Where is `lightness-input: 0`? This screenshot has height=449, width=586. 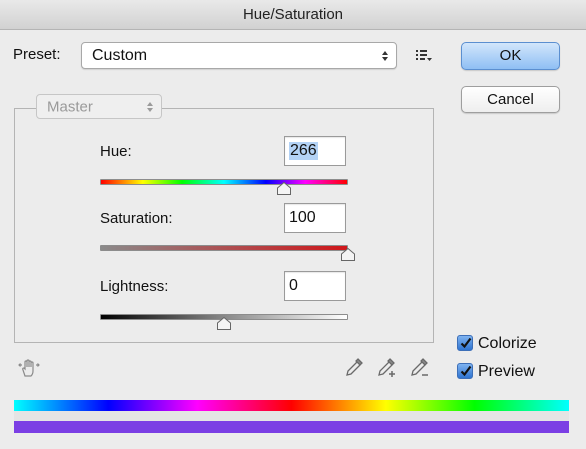
lightness-input: 0 is located at coordinates (315, 286).